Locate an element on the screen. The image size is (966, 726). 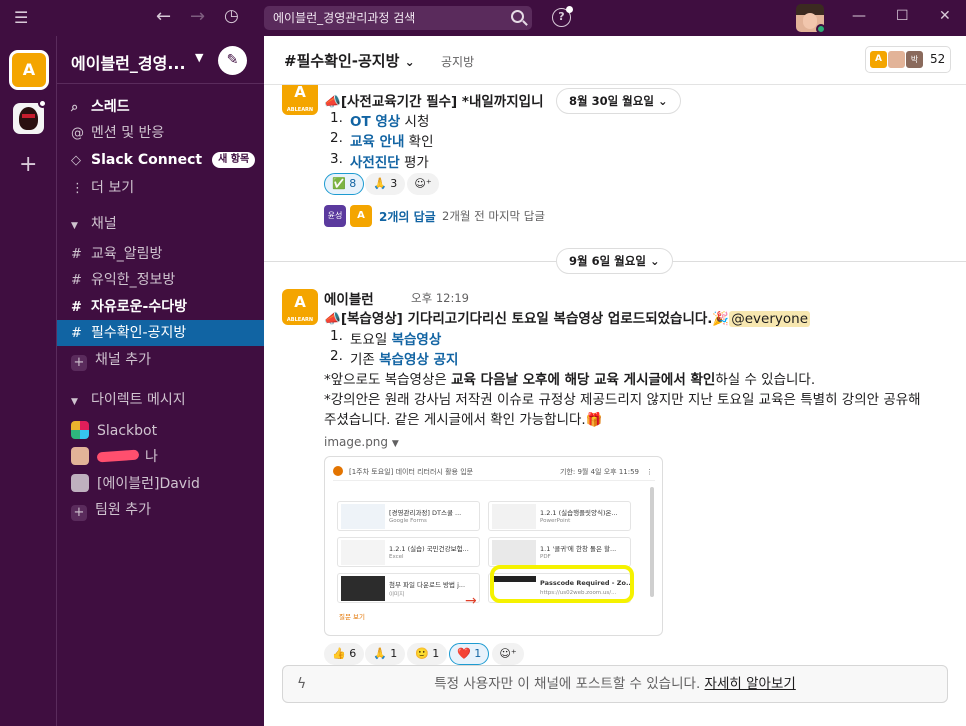
attachment-name: image.png ▼ is located at coordinates (361, 442).